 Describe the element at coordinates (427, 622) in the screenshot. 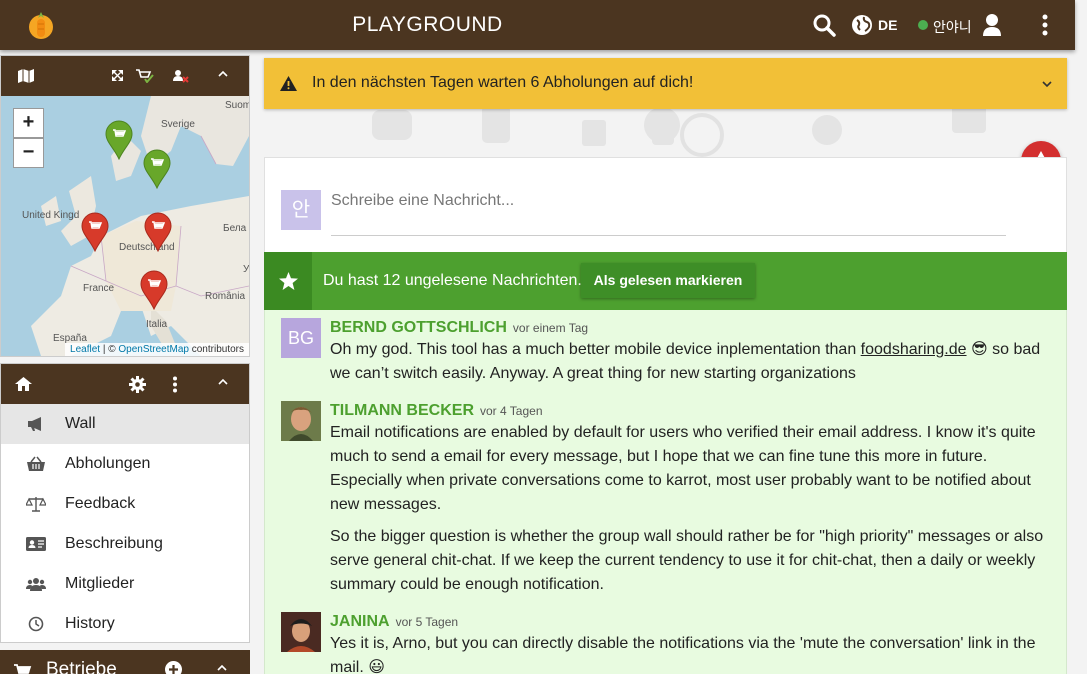

I see `message-time: vor 5 Tagen` at that location.